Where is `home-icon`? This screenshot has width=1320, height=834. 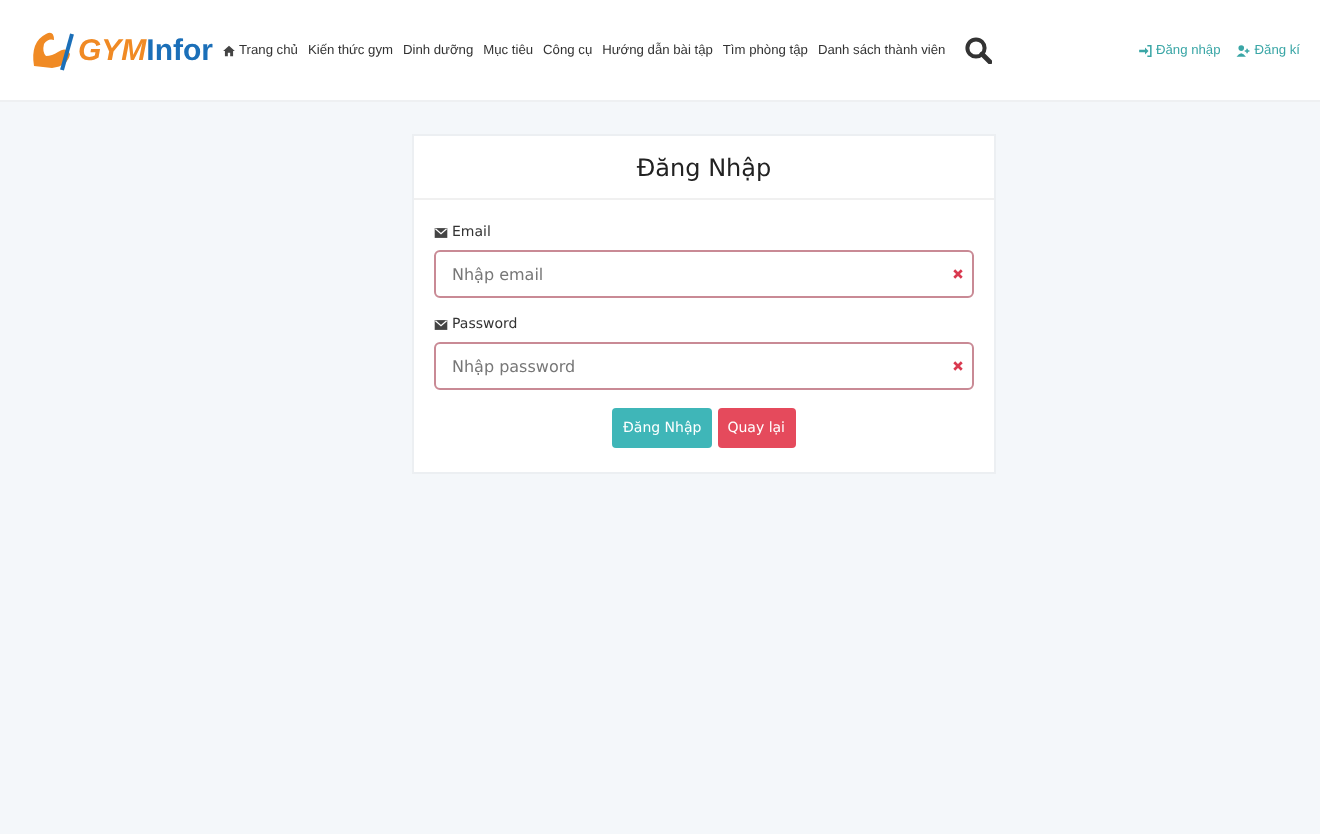 home-icon is located at coordinates (228, 50).